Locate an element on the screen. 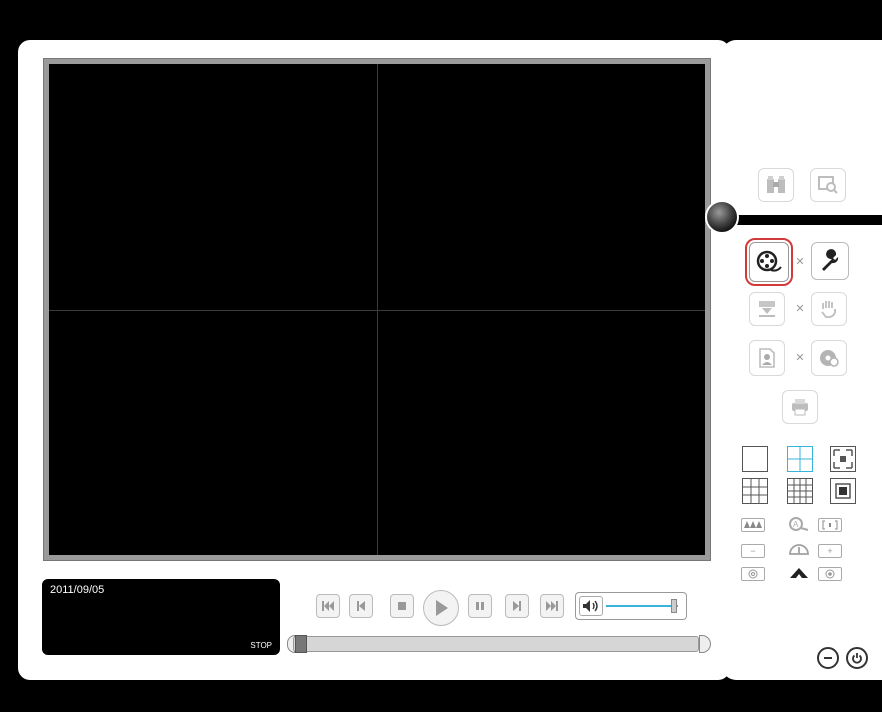 The height and width of the screenshot is (712, 882). step-forward-icon is located at coordinates (517, 606).